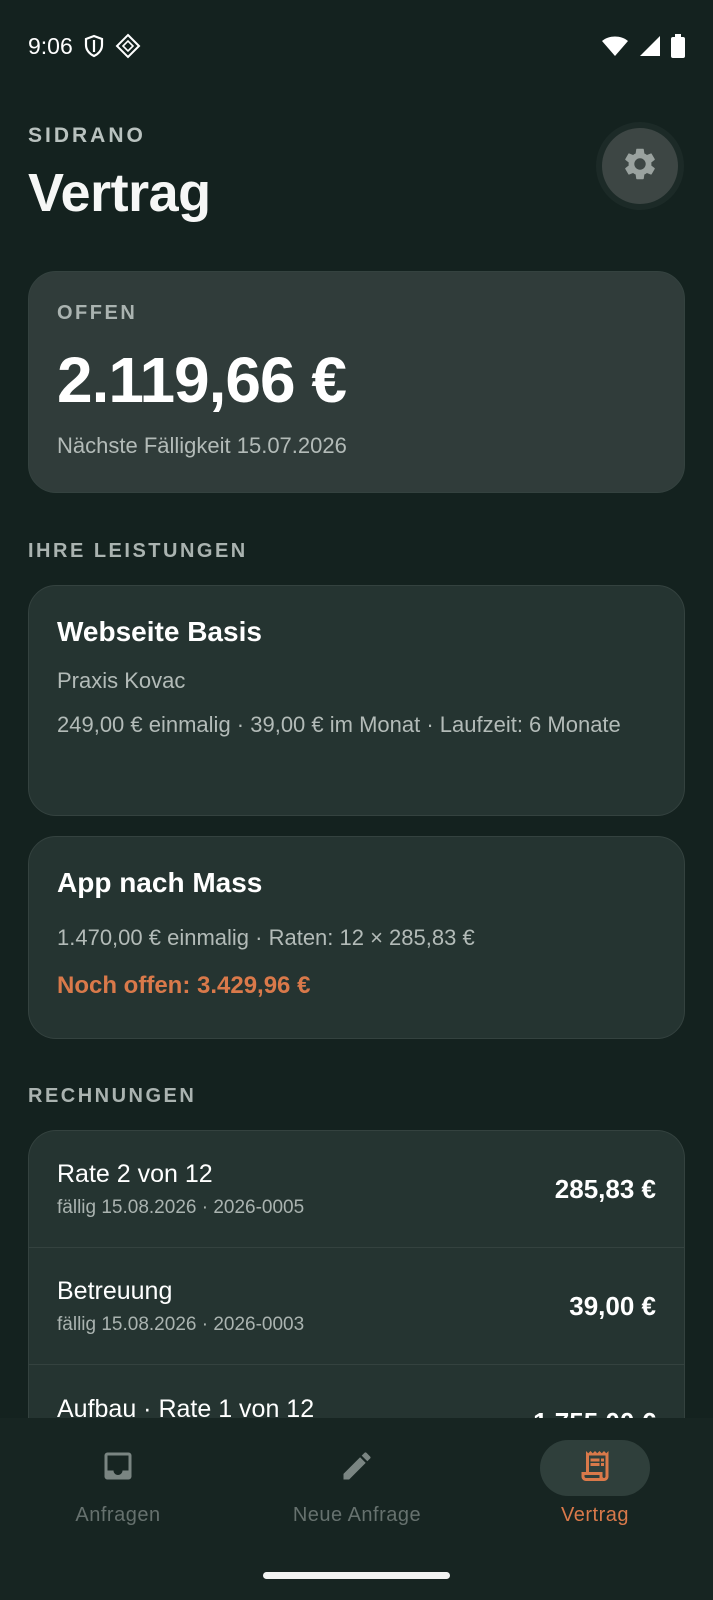 Image resolution: width=713 pixels, height=1600 pixels. Describe the element at coordinates (357, 1468) in the screenshot. I see `pencil-icon` at that location.